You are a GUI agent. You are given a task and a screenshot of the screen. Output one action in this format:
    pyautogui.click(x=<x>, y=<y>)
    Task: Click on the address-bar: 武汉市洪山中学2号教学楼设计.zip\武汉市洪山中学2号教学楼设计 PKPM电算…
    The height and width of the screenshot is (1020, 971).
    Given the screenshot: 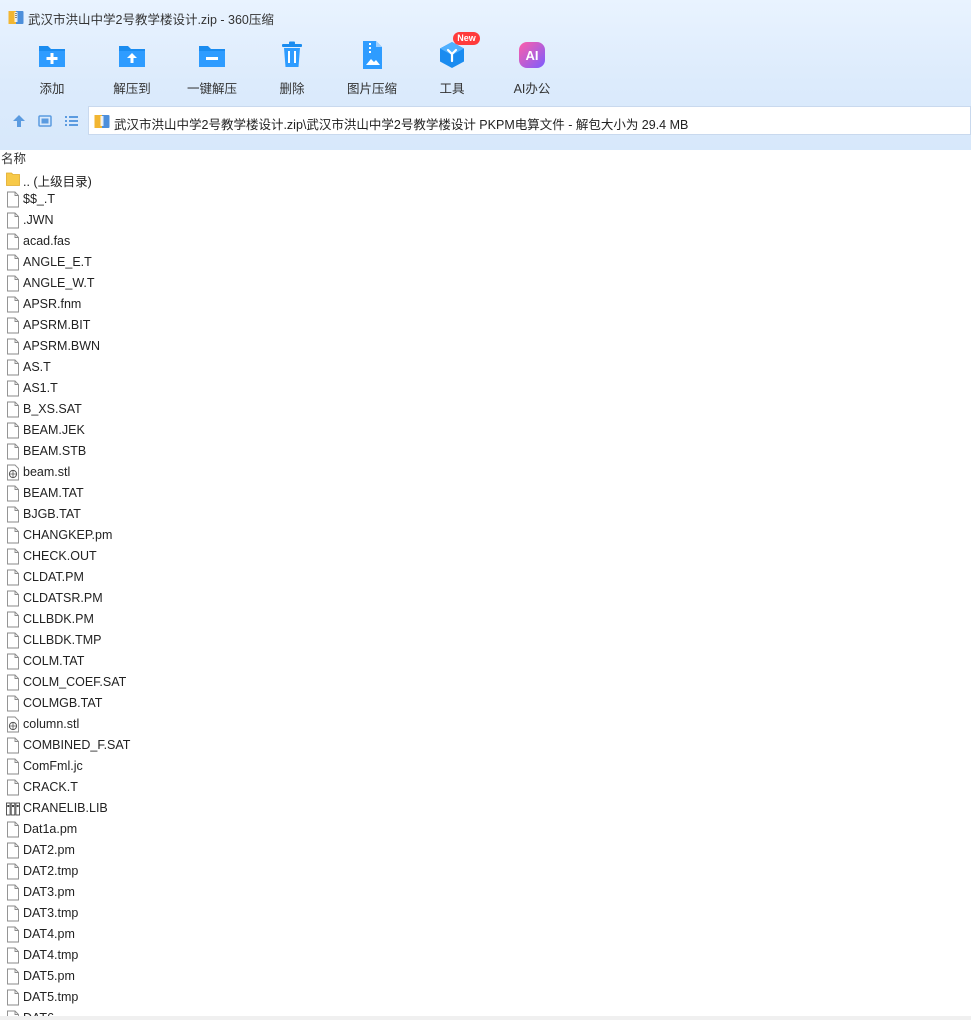 What is the action you would take?
    pyautogui.click(x=529, y=120)
    